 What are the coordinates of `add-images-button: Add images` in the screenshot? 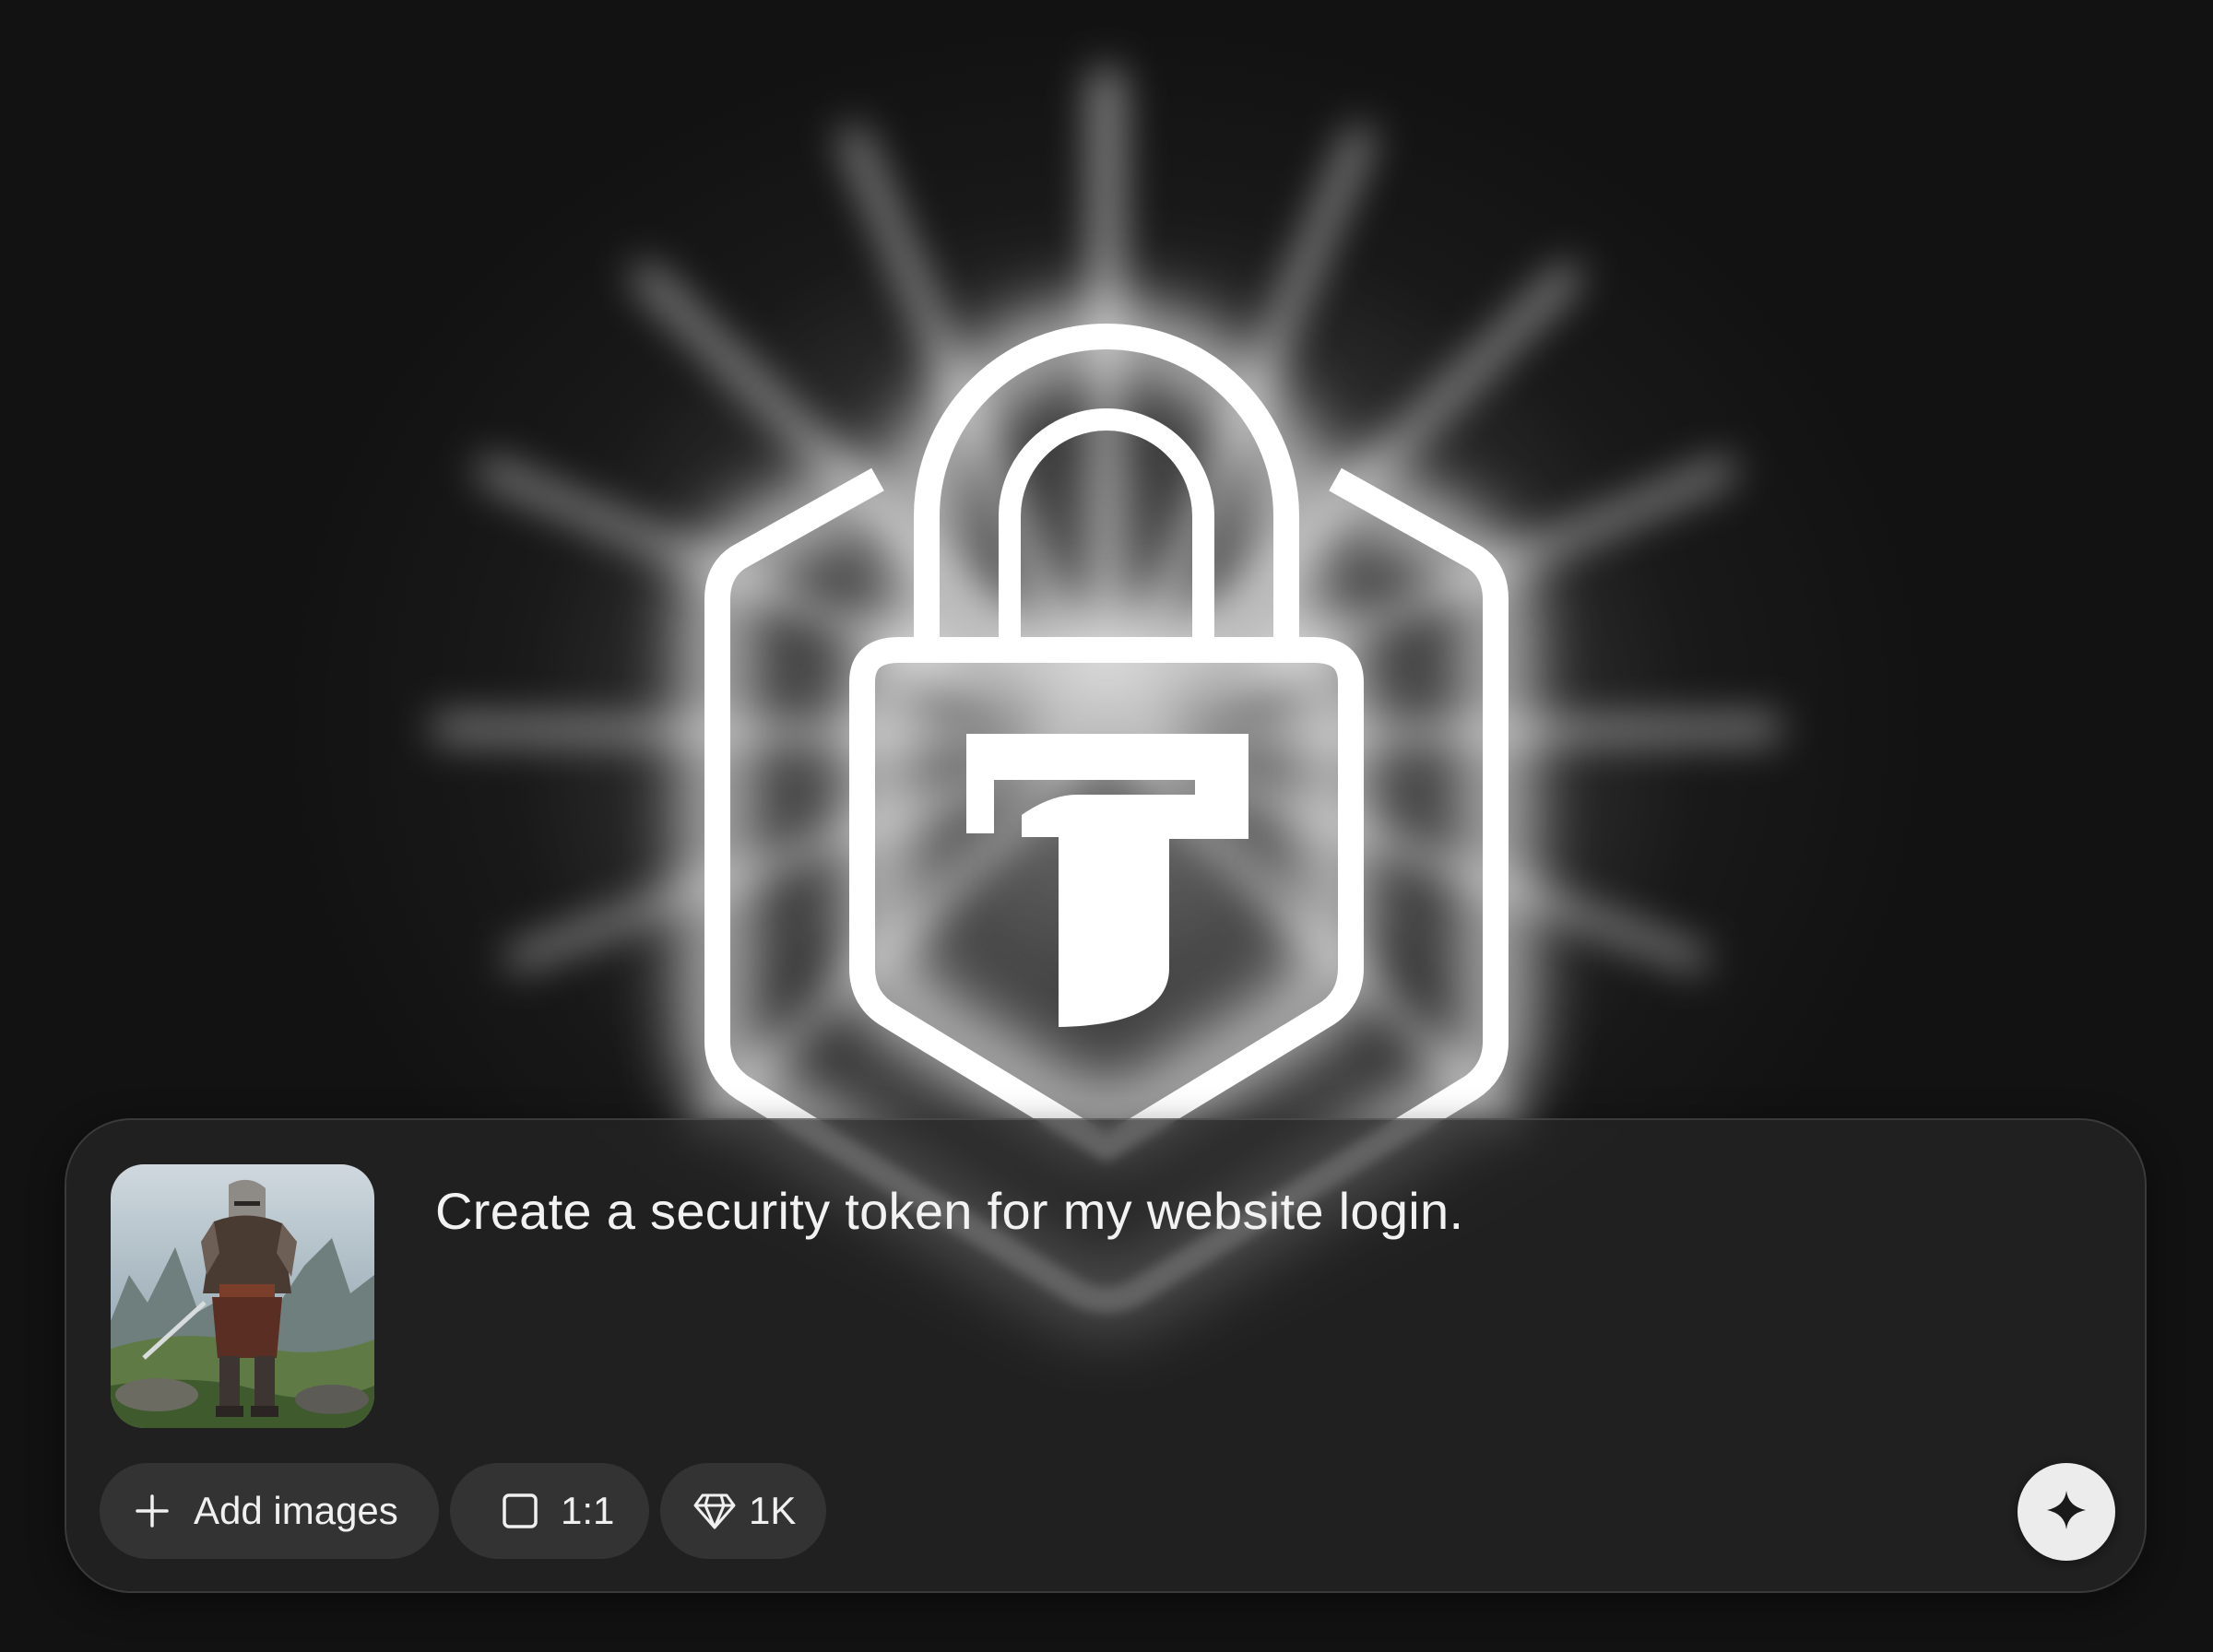 It's located at (269, 1511).